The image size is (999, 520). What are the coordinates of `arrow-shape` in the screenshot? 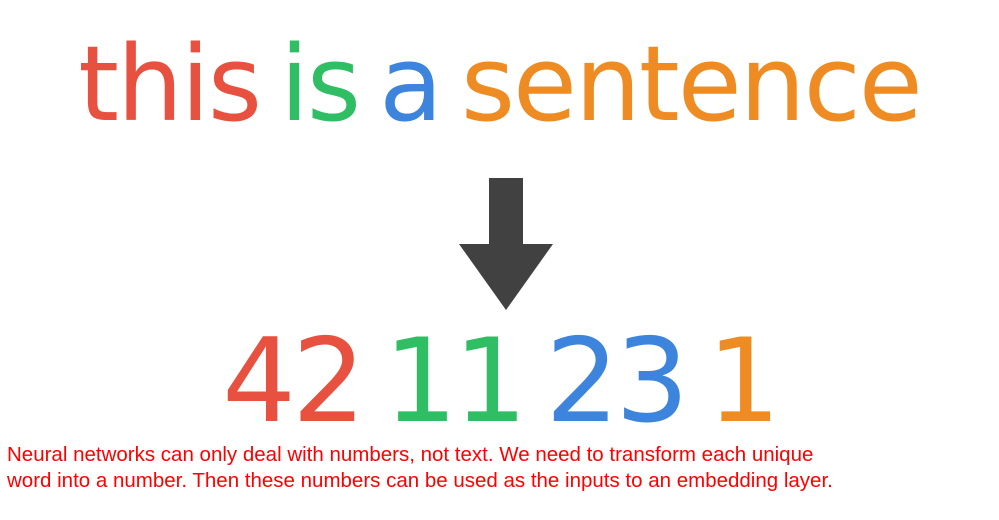 It's located at (506, 244).